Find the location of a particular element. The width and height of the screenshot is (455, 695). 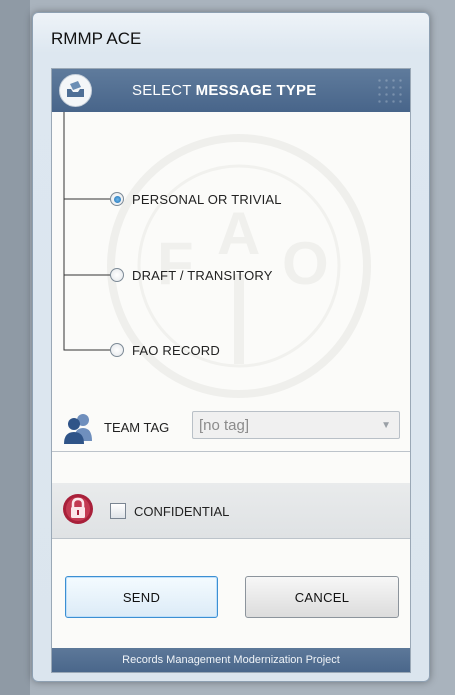

team-tag-select: [no tag] ▼ is located at coordinates (296, 425).